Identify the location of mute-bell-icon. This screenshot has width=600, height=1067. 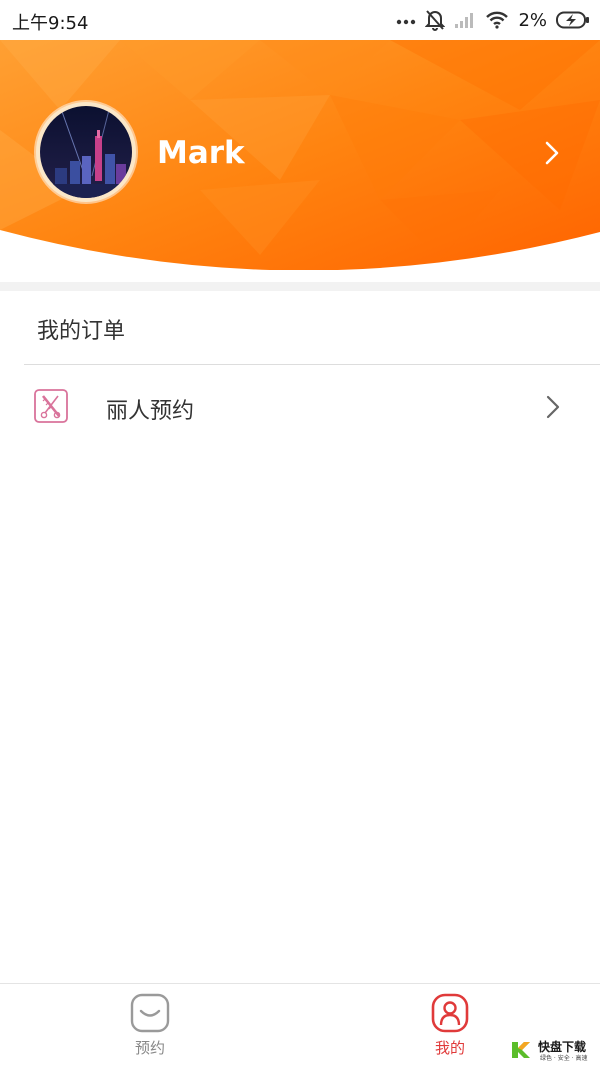
(435, 20).